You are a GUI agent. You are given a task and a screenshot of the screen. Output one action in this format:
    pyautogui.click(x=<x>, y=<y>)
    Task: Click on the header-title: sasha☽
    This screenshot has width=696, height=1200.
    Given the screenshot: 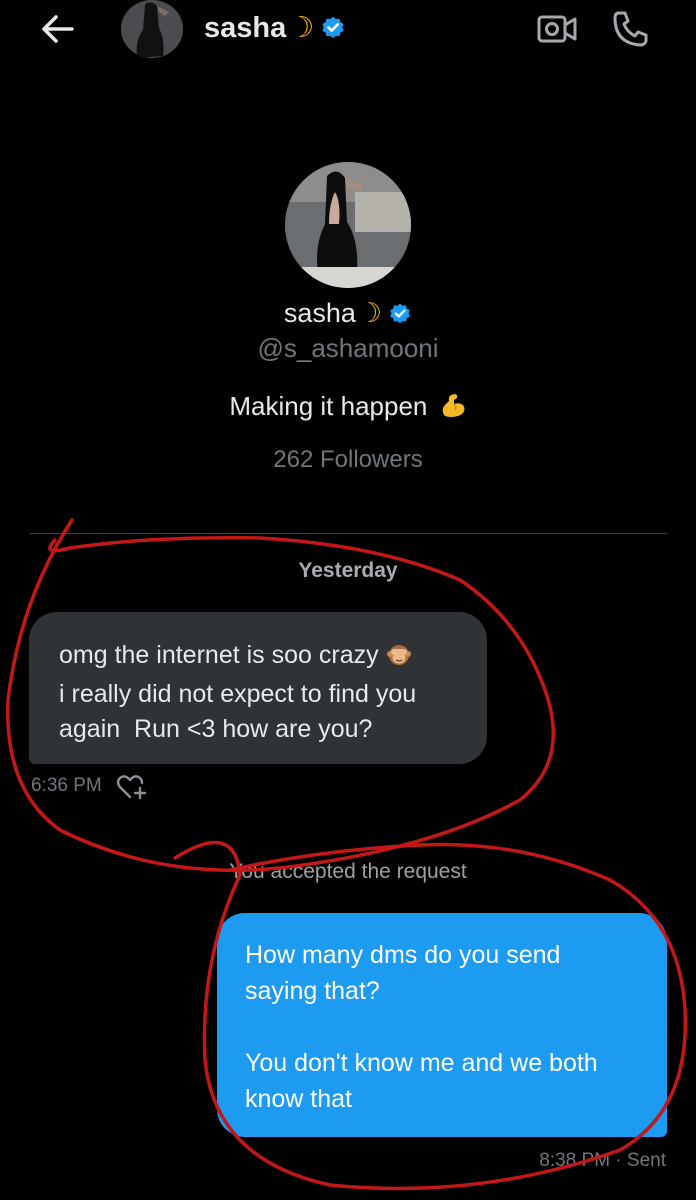 What is the action you would take?
    pyautogui.click(x=275, y=29)
    